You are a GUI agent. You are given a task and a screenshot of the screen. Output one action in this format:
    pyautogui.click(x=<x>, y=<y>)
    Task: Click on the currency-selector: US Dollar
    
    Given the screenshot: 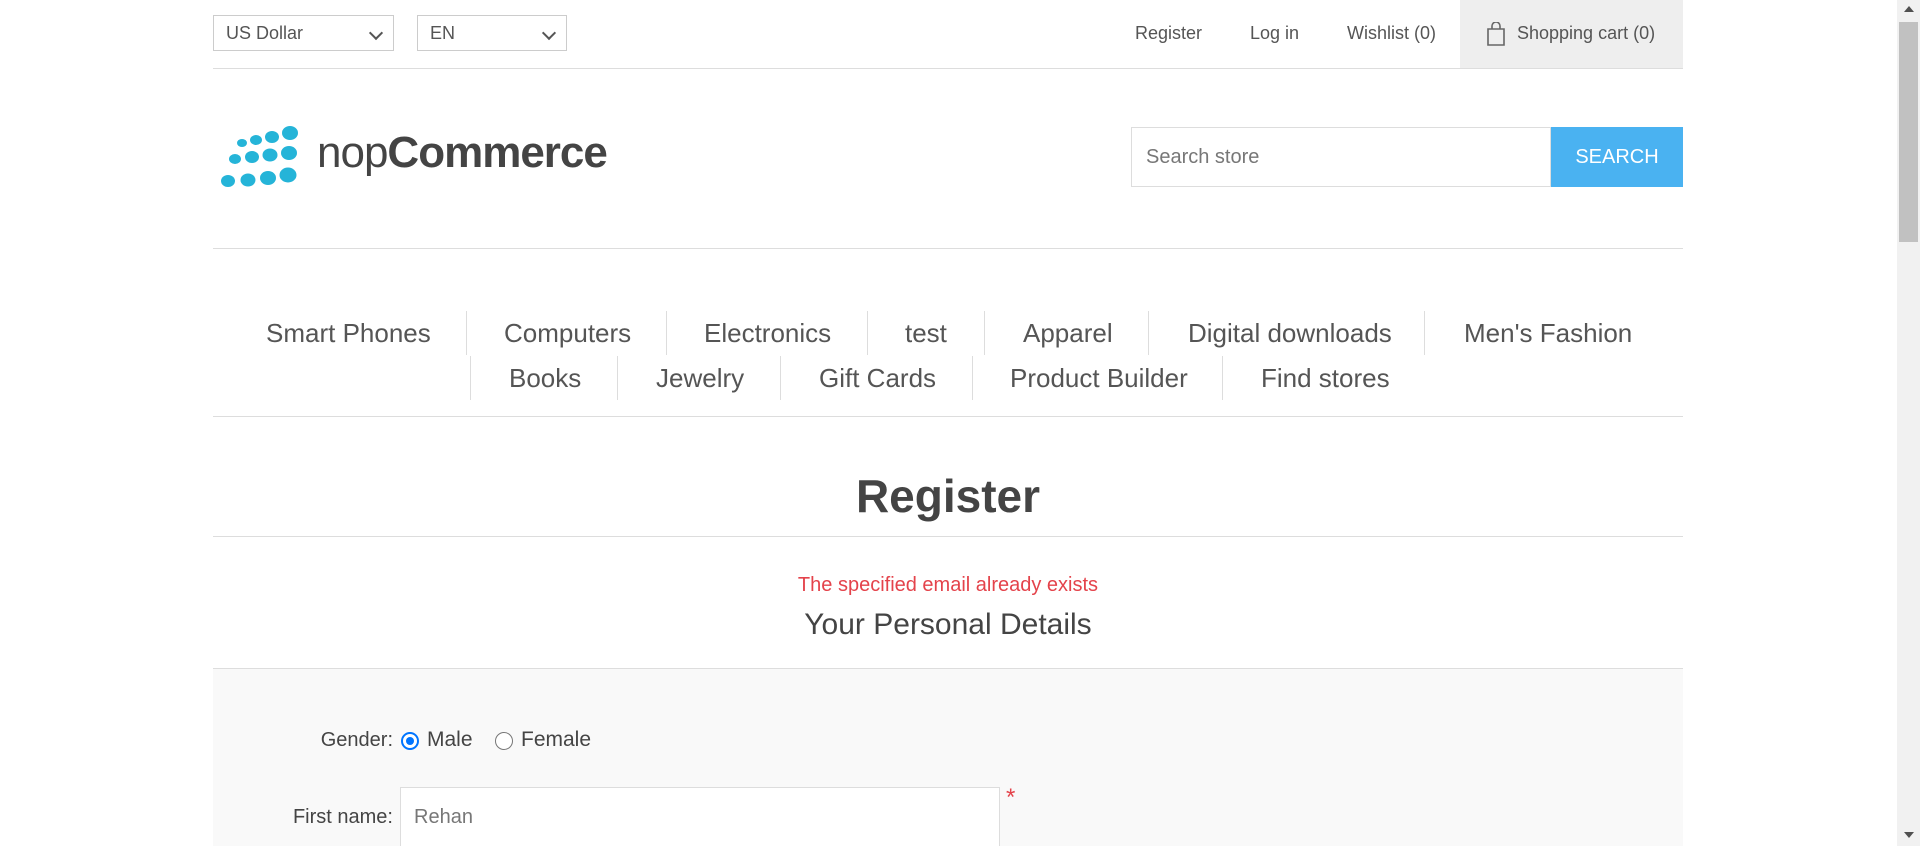 What is the action you would take?
    pyautogui.click(x=303, y=33)
    